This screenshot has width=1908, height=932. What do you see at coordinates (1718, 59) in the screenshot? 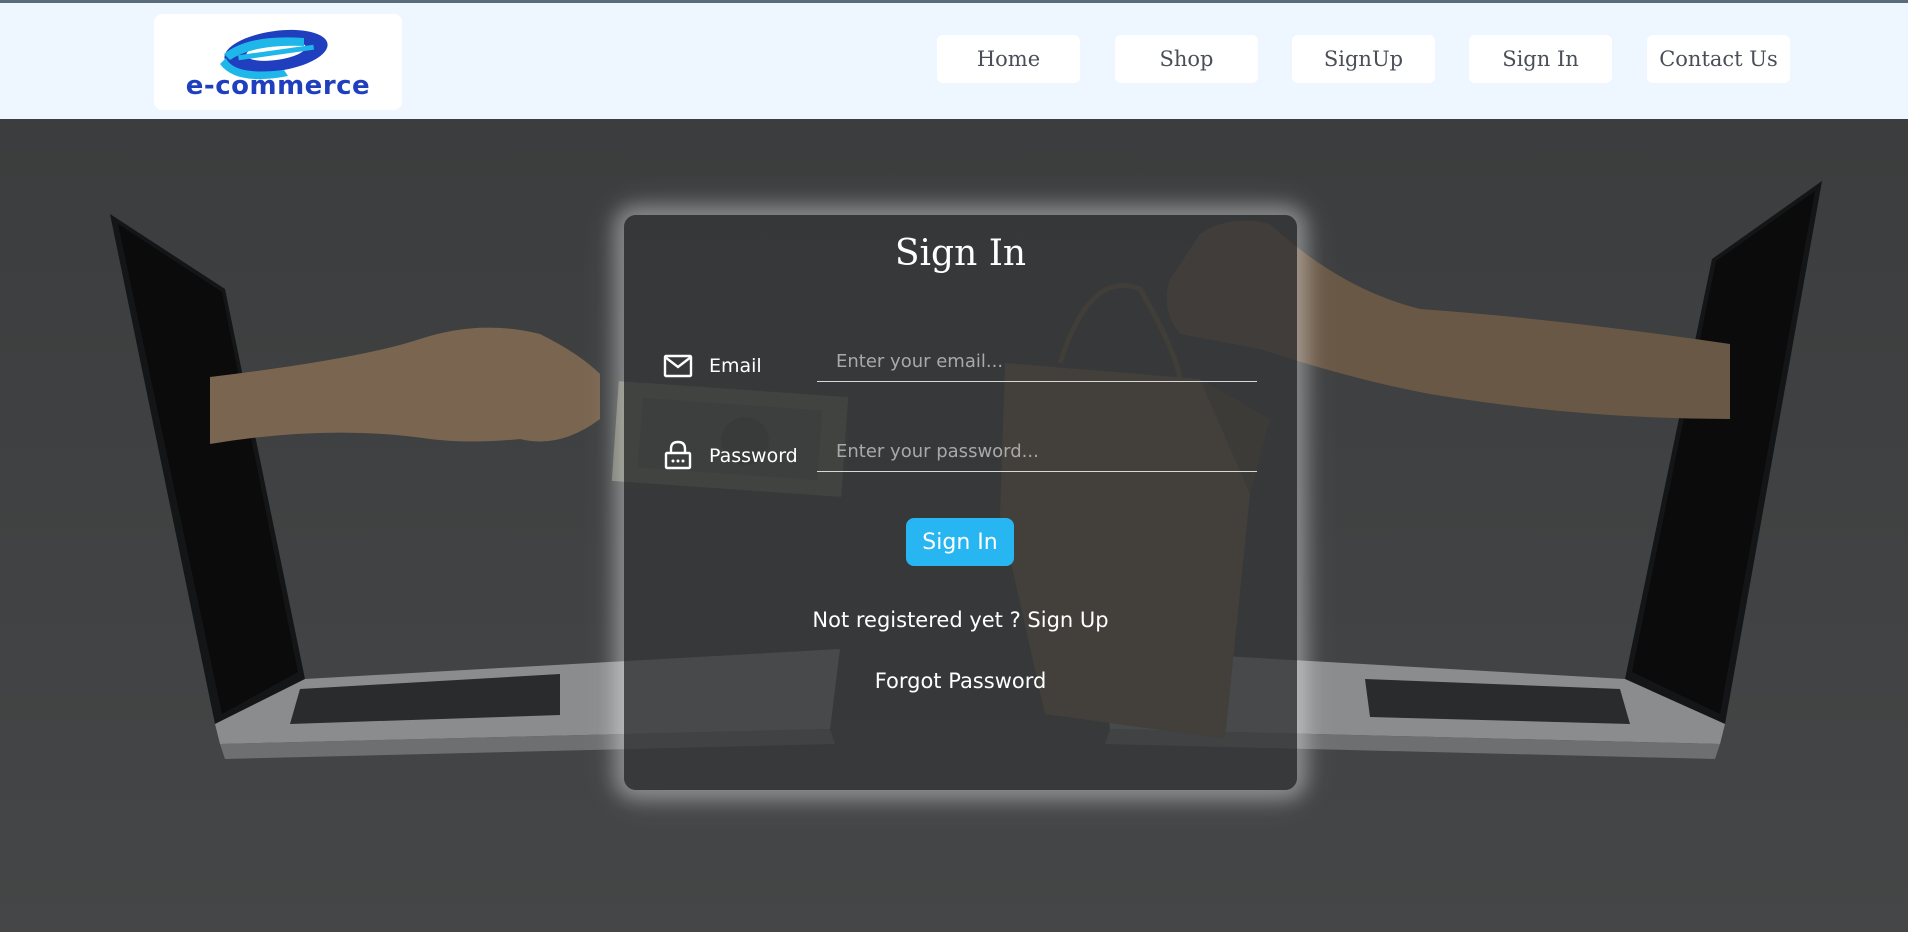
I see `nav-contact-us: Contact Us` at bounding box center [1718, 59].